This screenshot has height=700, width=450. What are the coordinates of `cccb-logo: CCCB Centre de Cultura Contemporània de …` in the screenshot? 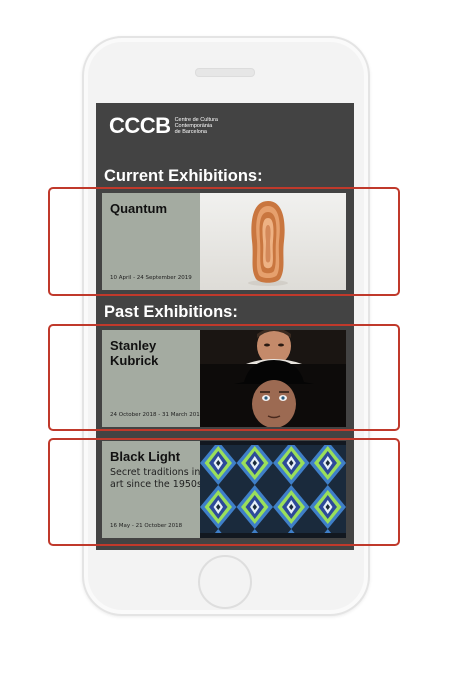 It's located at (163, 126).